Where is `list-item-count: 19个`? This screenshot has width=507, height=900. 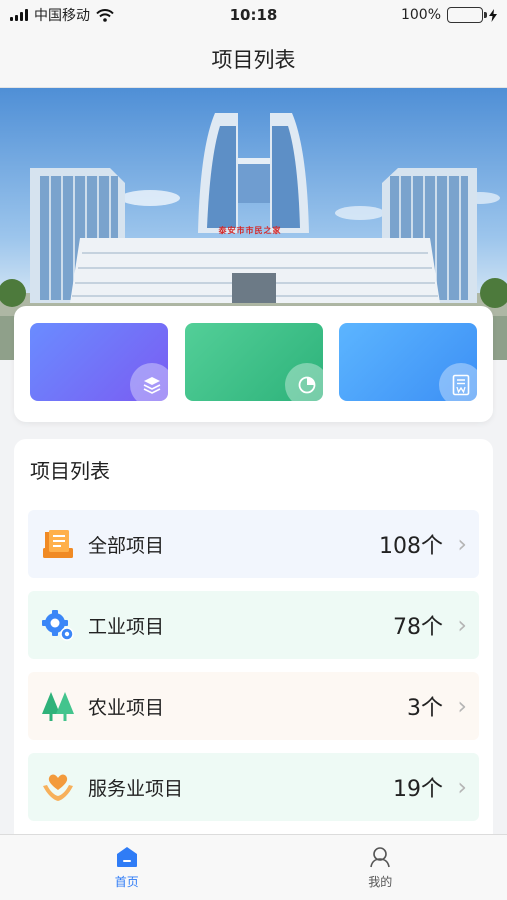 list-item-count: 19个 is located at coordinates (418, 789).